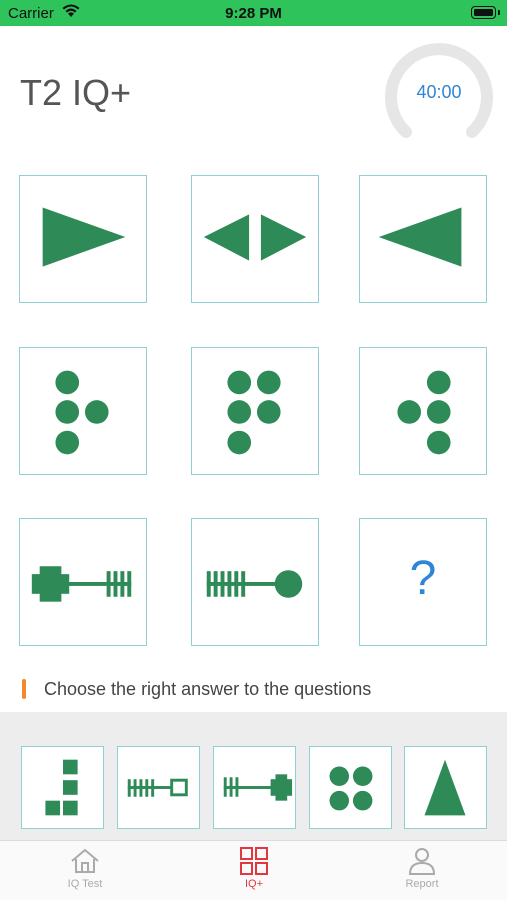 This screenshot has width=507, height=900. I want to click on key-cross-reversed-icon, so click(258, 787).